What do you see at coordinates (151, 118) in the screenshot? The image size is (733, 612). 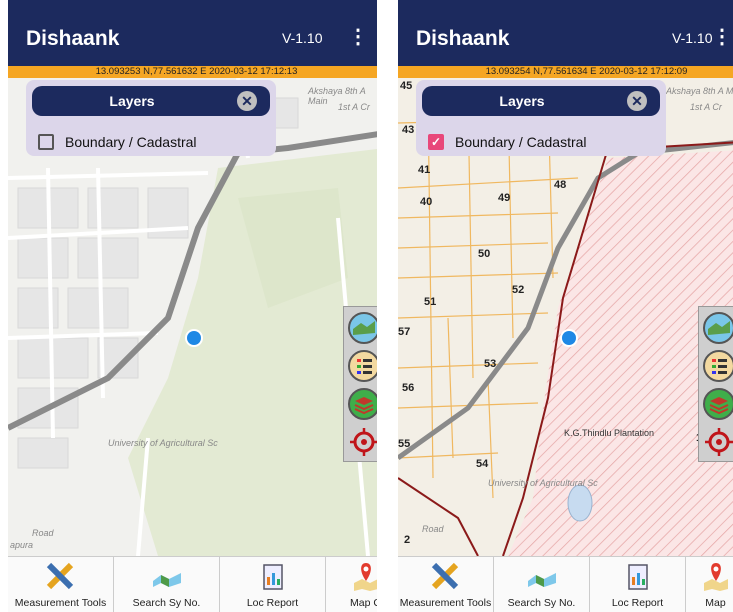 I see `layers-panel: Layers ✕ Boundary / Cadastral` at bounding box center [151, 118].